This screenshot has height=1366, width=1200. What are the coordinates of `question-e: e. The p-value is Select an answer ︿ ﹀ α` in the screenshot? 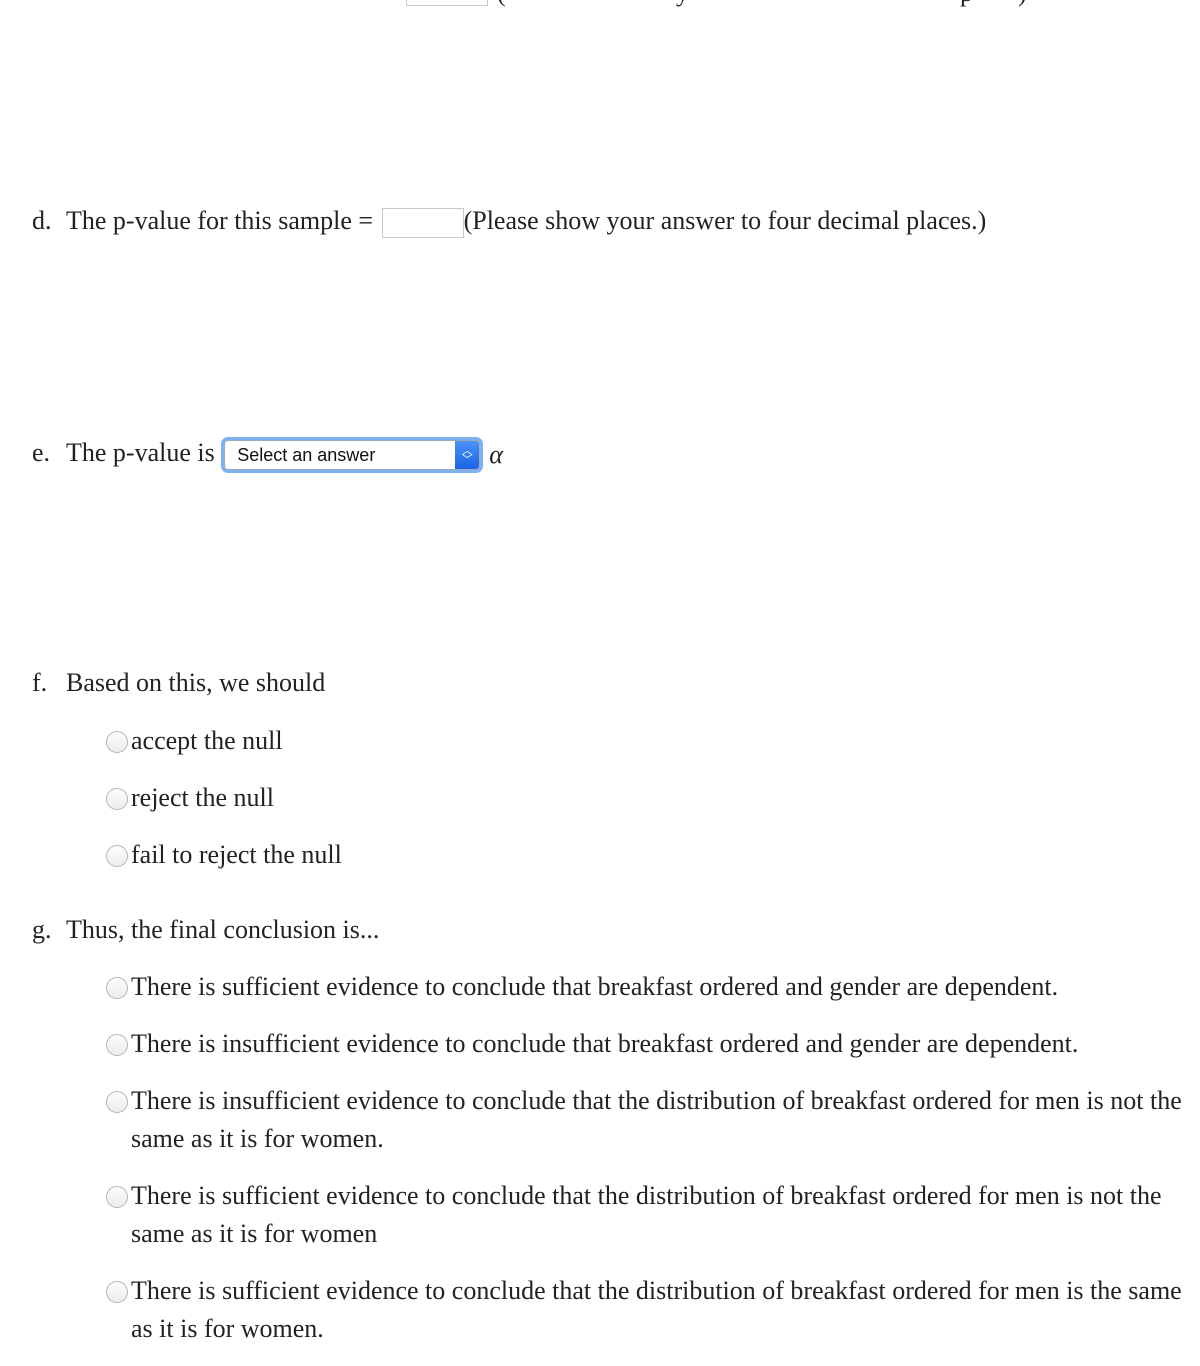 It's located at (267, 455).